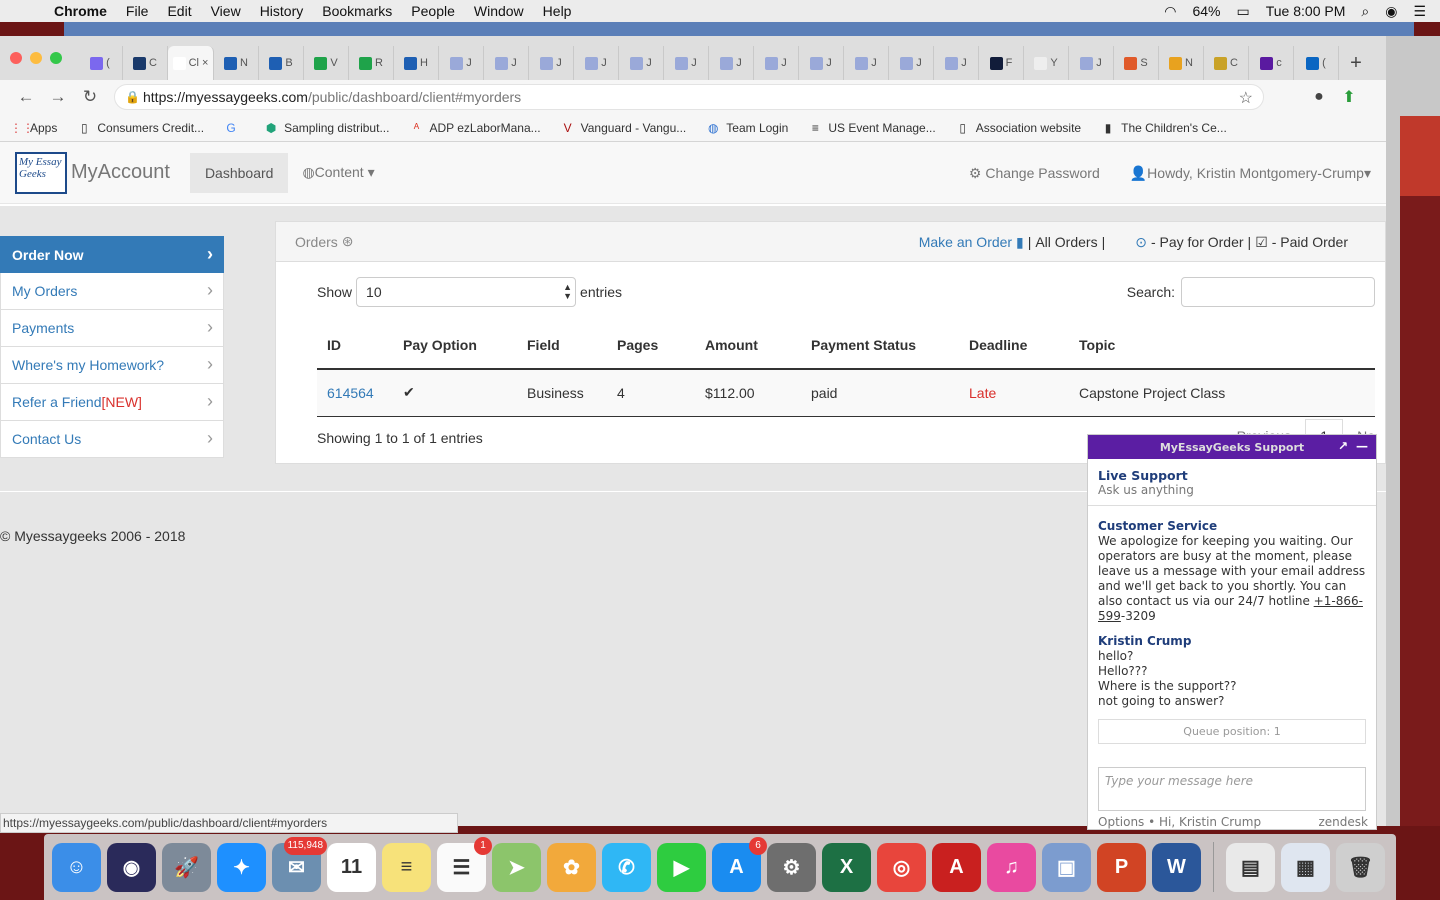 The width and height of the screenshot is (1440, 900). Describe the element at coordinates (360, 346) in the screenshot. I see `col-id: ID` at that location.